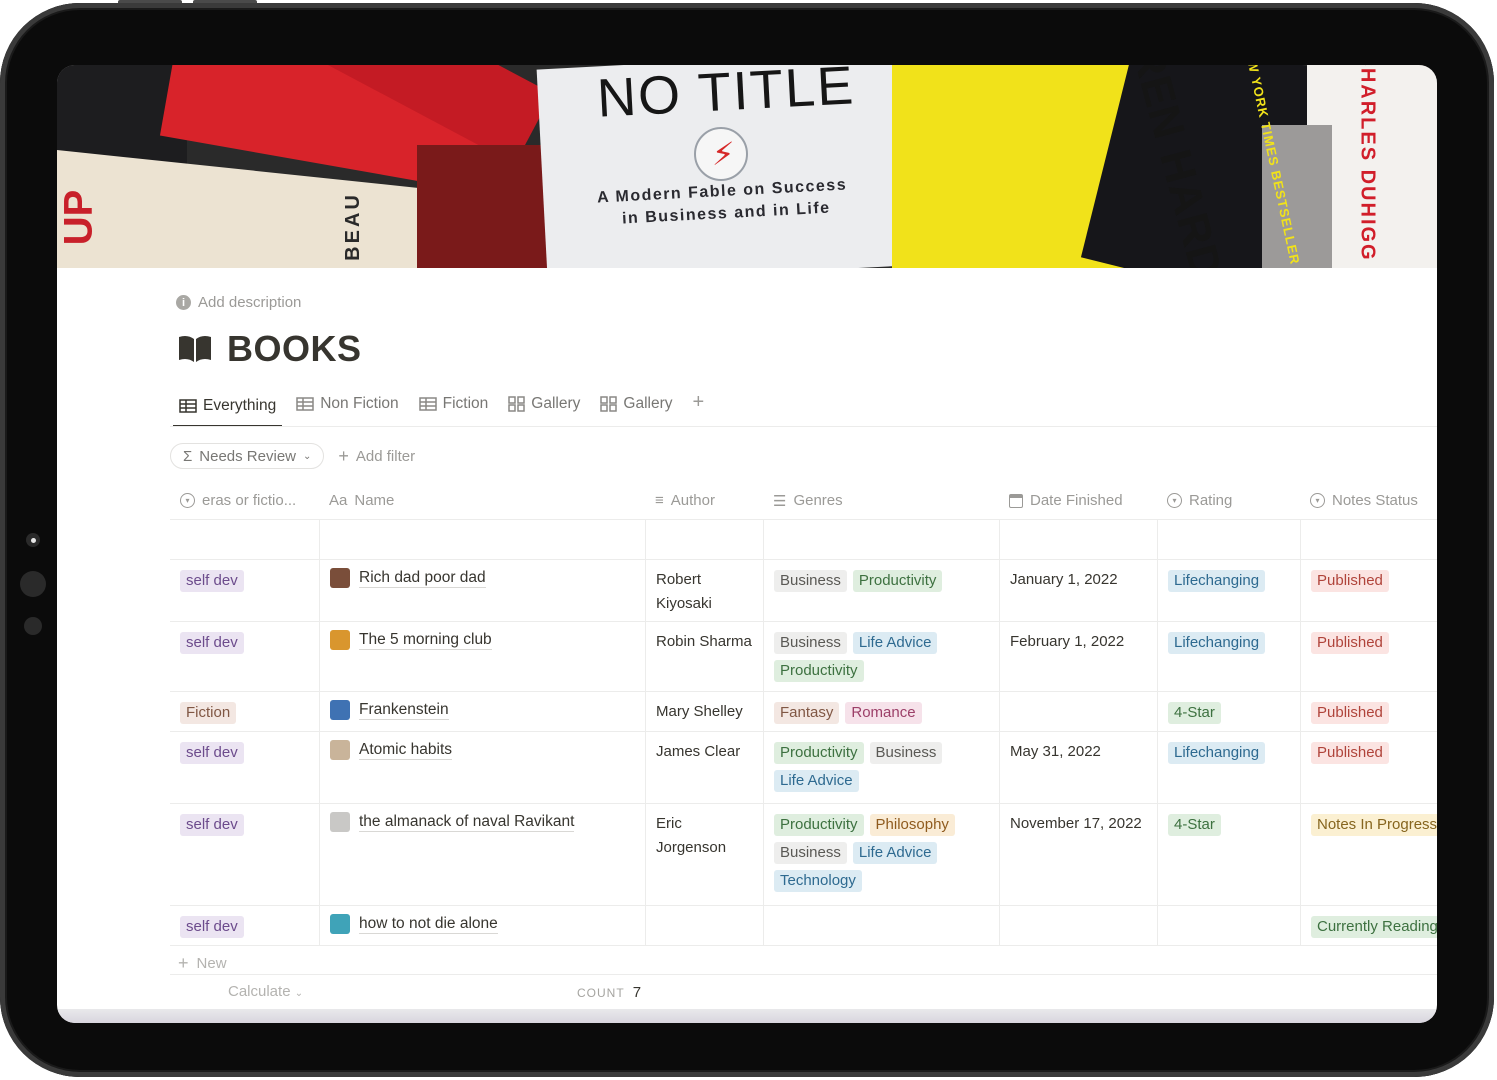  Describe the element at coordinates (482, 656) in the screenshot. I see `name-cell: The 5 morning club` at that location.